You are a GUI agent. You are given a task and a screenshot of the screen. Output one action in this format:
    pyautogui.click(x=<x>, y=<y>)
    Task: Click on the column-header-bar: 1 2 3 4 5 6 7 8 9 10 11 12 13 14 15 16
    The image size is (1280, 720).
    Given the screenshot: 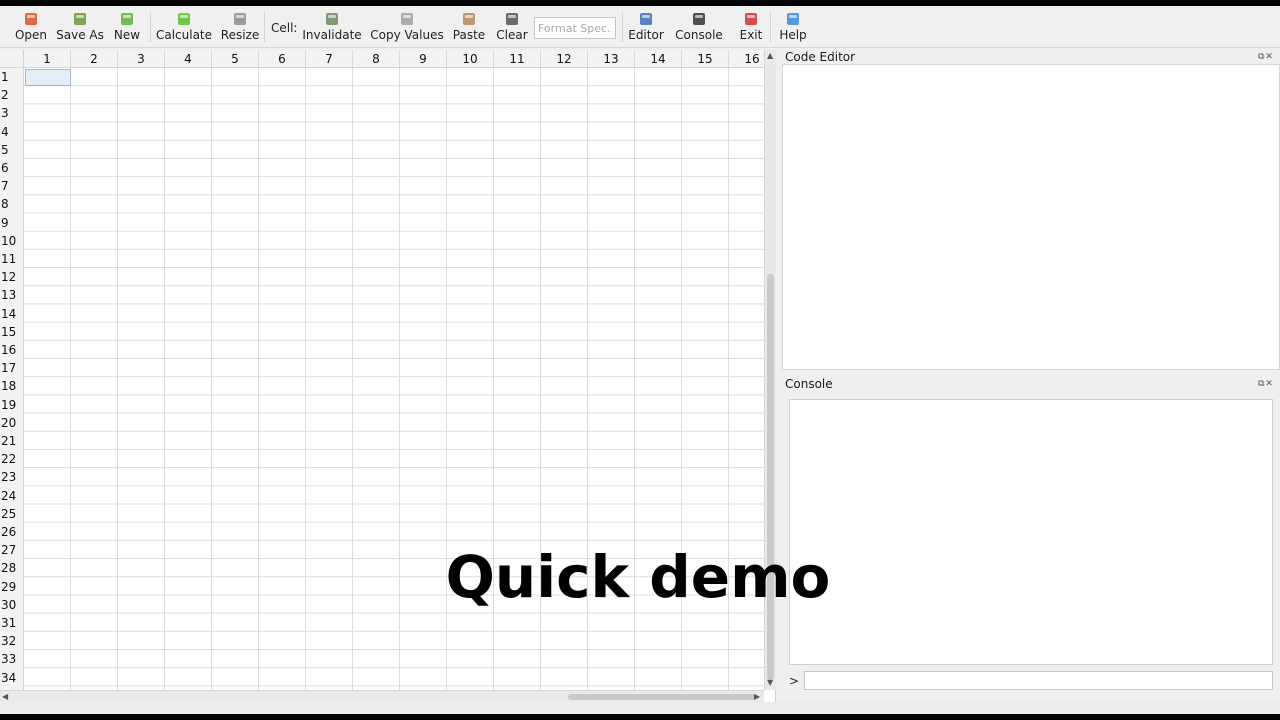 What is the action you would take?
    pyautogui.click(x=394, y=59)
    